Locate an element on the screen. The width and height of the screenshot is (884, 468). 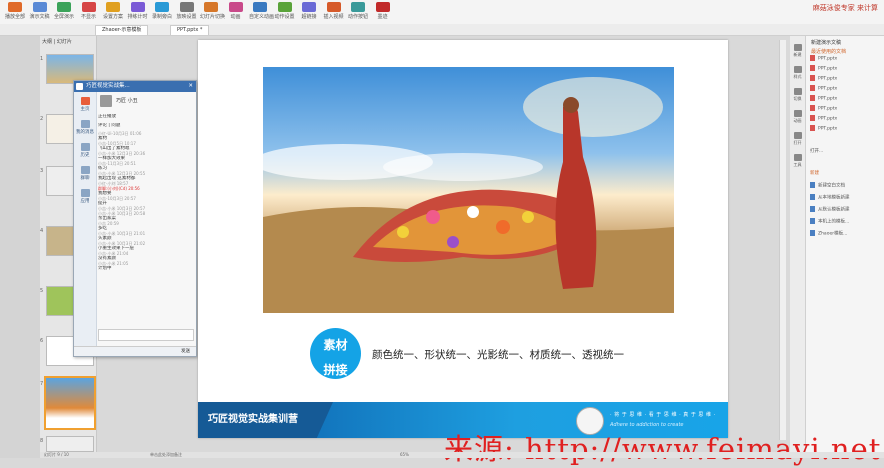
new-label: 新建 is located at coordinates (814, 173).